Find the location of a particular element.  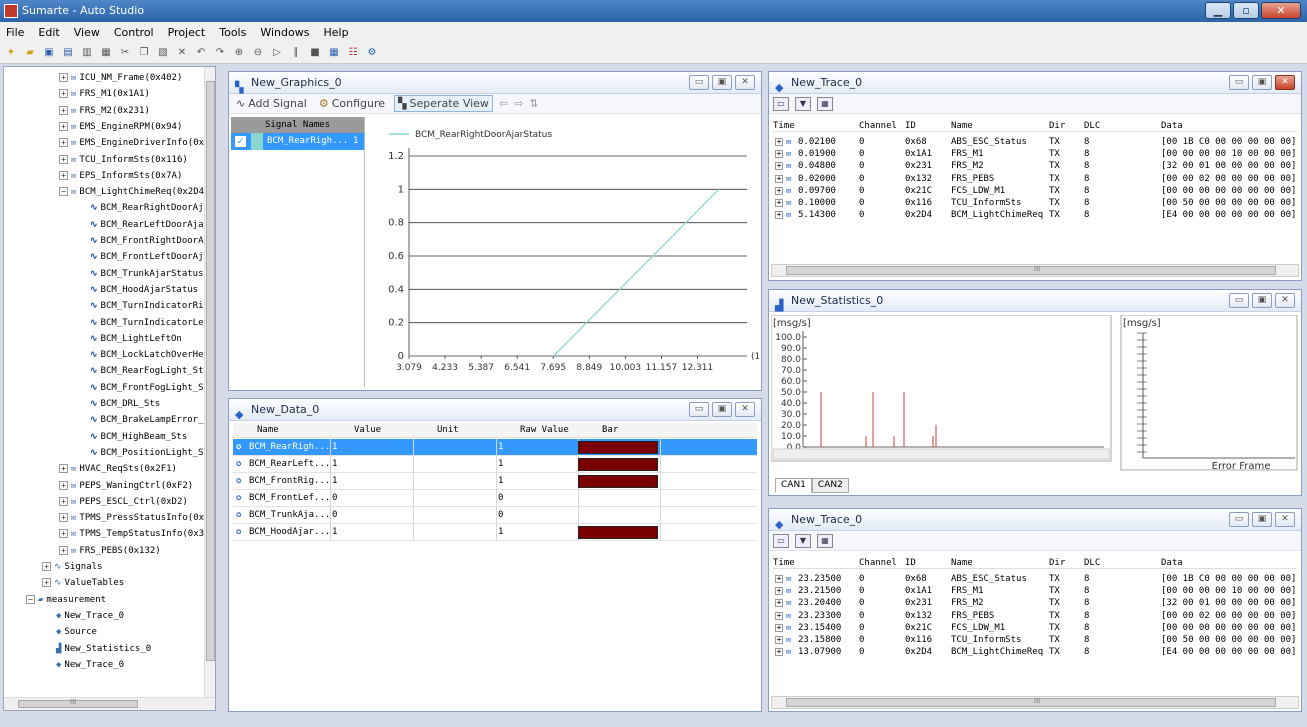

save-icon: ▣ is located at coordinates (49, 53).